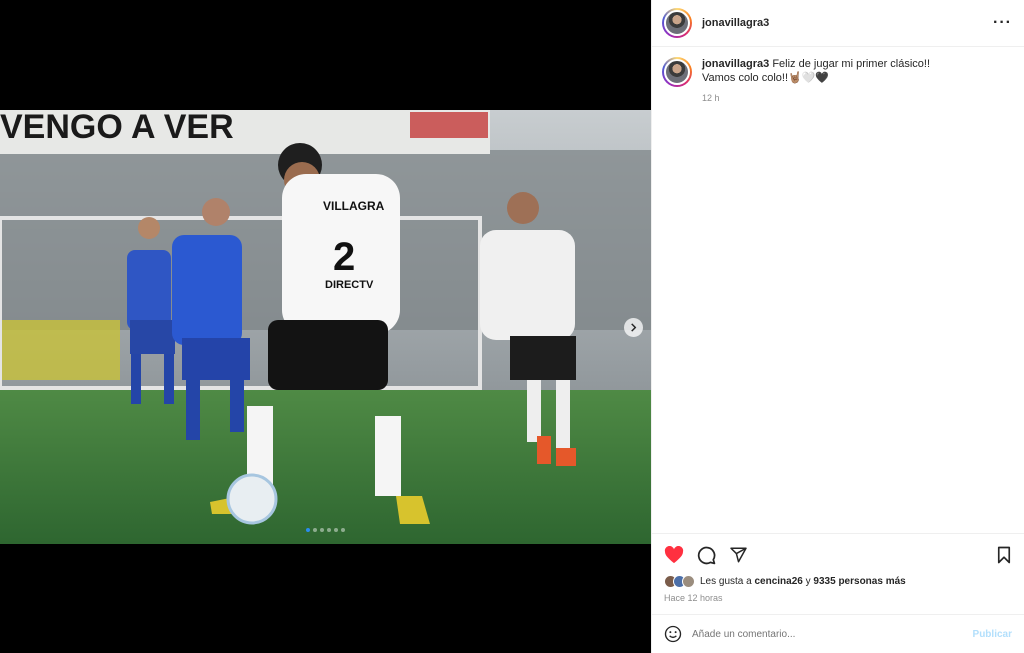  What do you see at coordinates (674, 555) in the screenshot?
I see `heart-icon` at bounding box center [674, 555].